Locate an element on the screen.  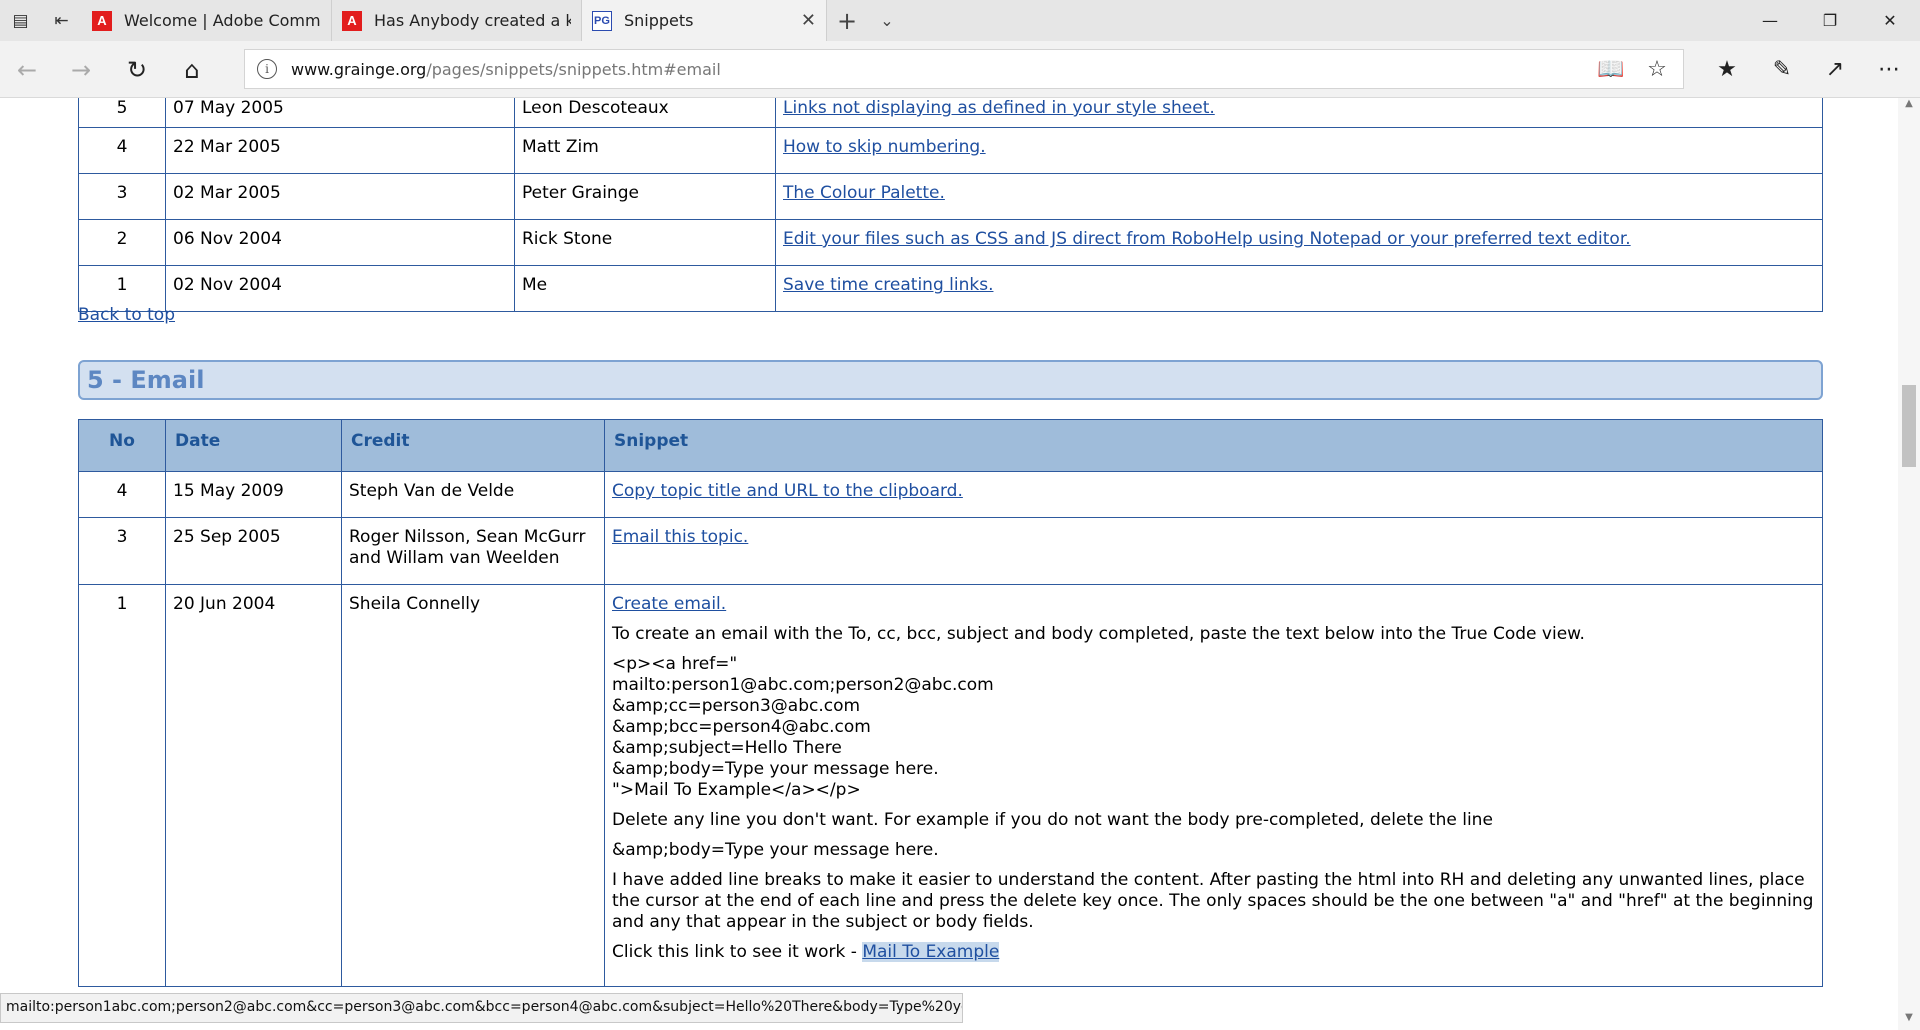
row-date: 20 Jun 2004 is located at coordinates (253, 785).